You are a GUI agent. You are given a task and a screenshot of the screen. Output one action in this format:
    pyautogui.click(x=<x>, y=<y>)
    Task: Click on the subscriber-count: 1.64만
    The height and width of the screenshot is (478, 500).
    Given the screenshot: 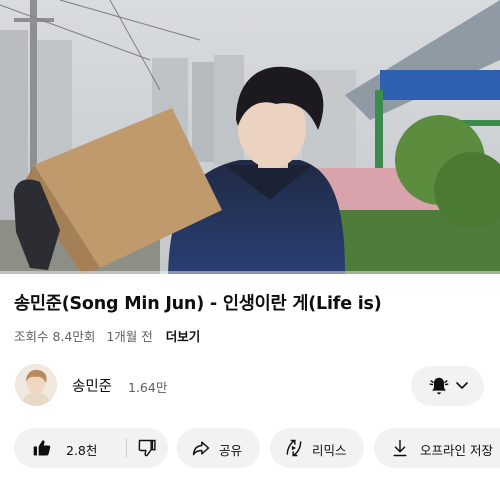 What is the action you would take?
    pyautogui.click(x=148, y=387)
    